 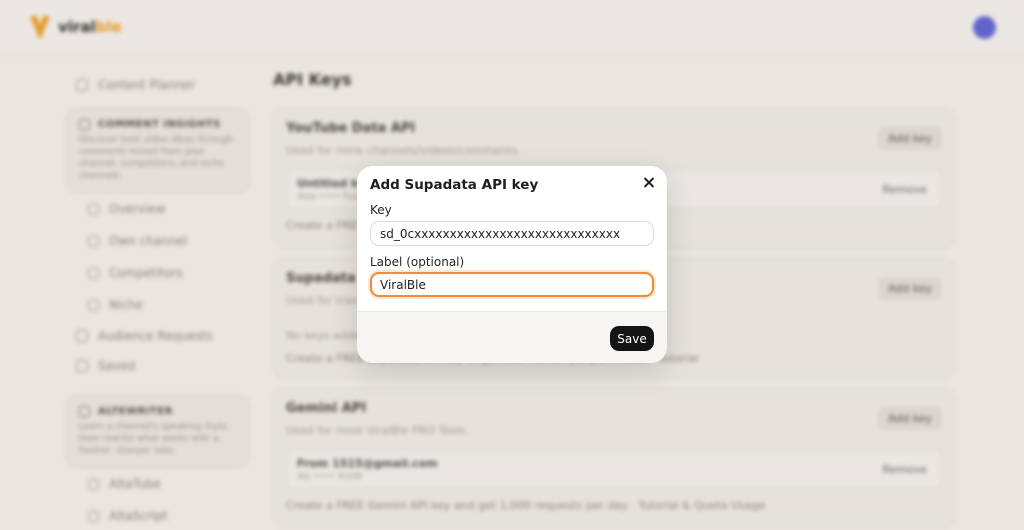 What do you see at coordinates (649, 183) in the screenshot?
I see `close-icon` at bounding box center [649, 183].